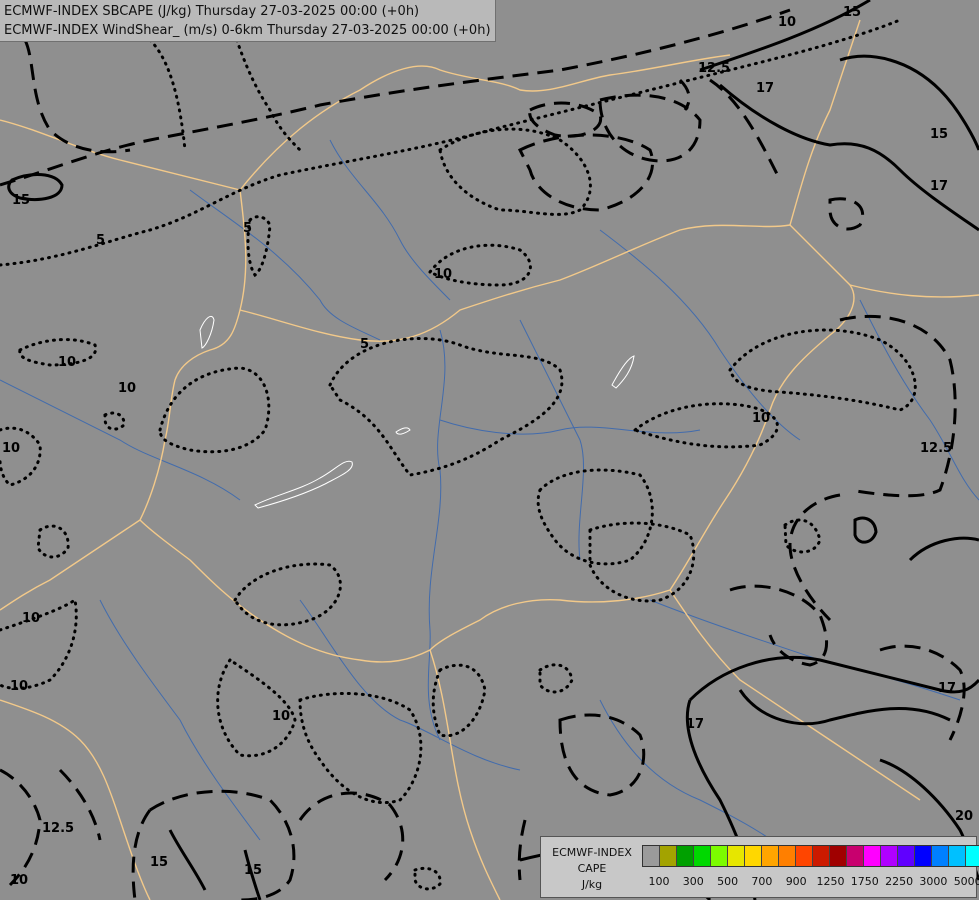 The image size is (979, 900). I want to click on legend-ticks: 100 300 500 700 900 1250 1750 2250 3000 5000, so click(810, 882).